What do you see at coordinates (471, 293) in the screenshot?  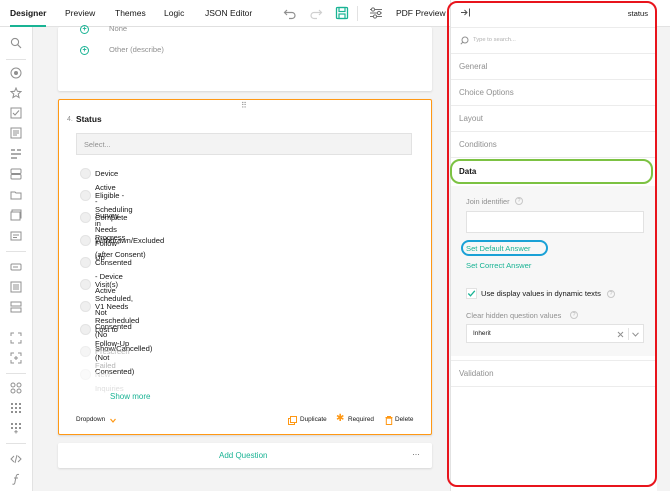 I see `checkbox-checked-icon` at bounding box center [471, 293].